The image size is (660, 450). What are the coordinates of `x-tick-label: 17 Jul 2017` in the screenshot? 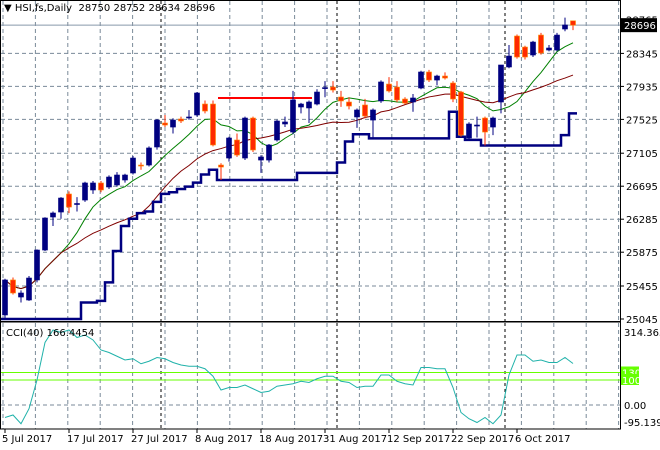 It's located at (95, 439).